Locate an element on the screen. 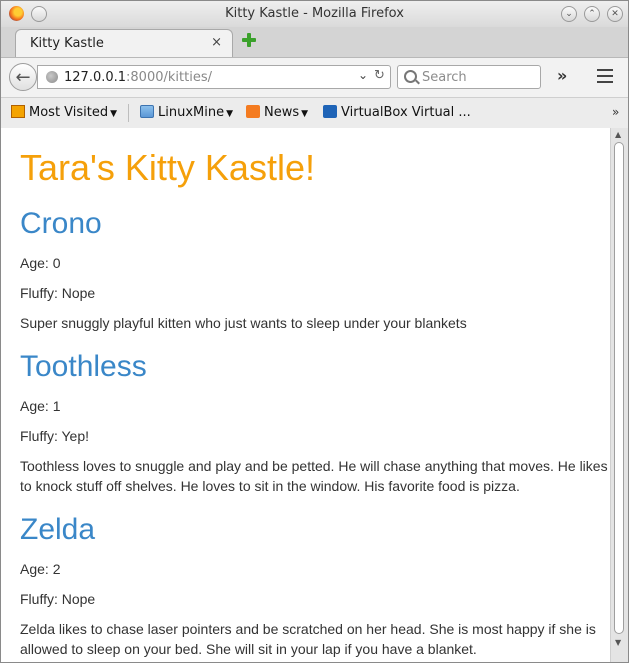 This screenshot has height=663, width=629. bookmark-label: LinuxMine is located at coordinates (191, 112).